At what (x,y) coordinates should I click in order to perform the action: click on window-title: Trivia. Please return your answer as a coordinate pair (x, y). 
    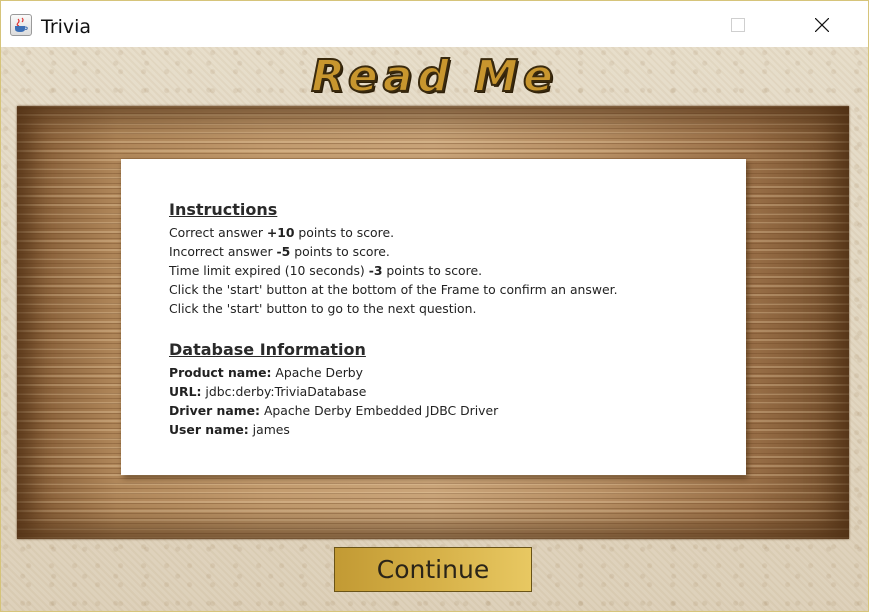
    Looking at the image, I should click on (66, 27).